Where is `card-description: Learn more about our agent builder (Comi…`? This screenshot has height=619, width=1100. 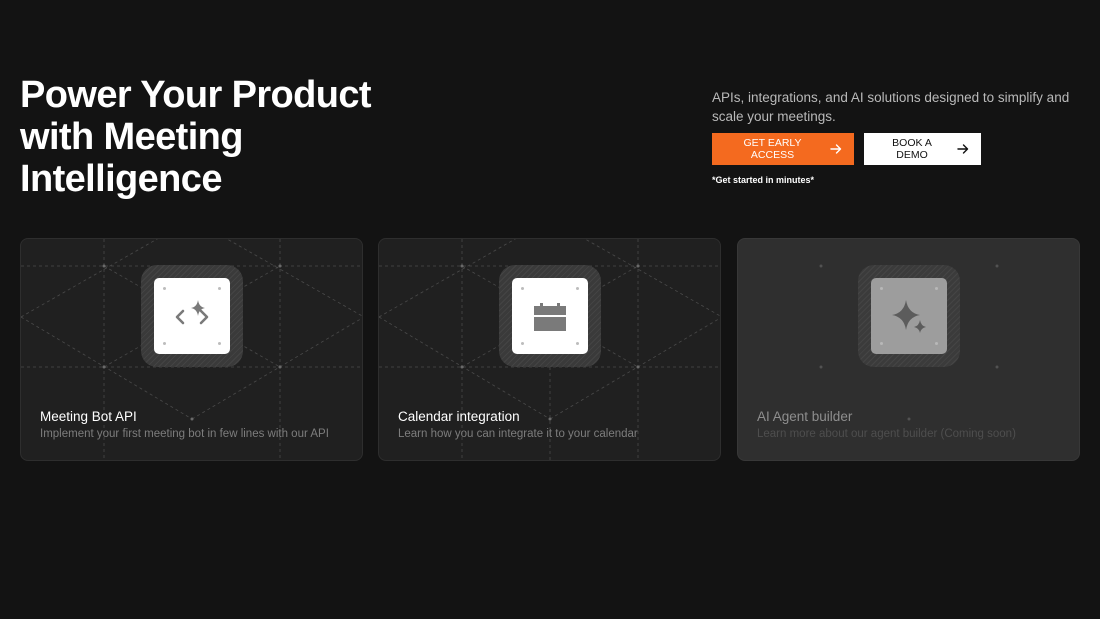 card-description: Learn more about our agent builder (Comi… is located at coordinates (886, 434).